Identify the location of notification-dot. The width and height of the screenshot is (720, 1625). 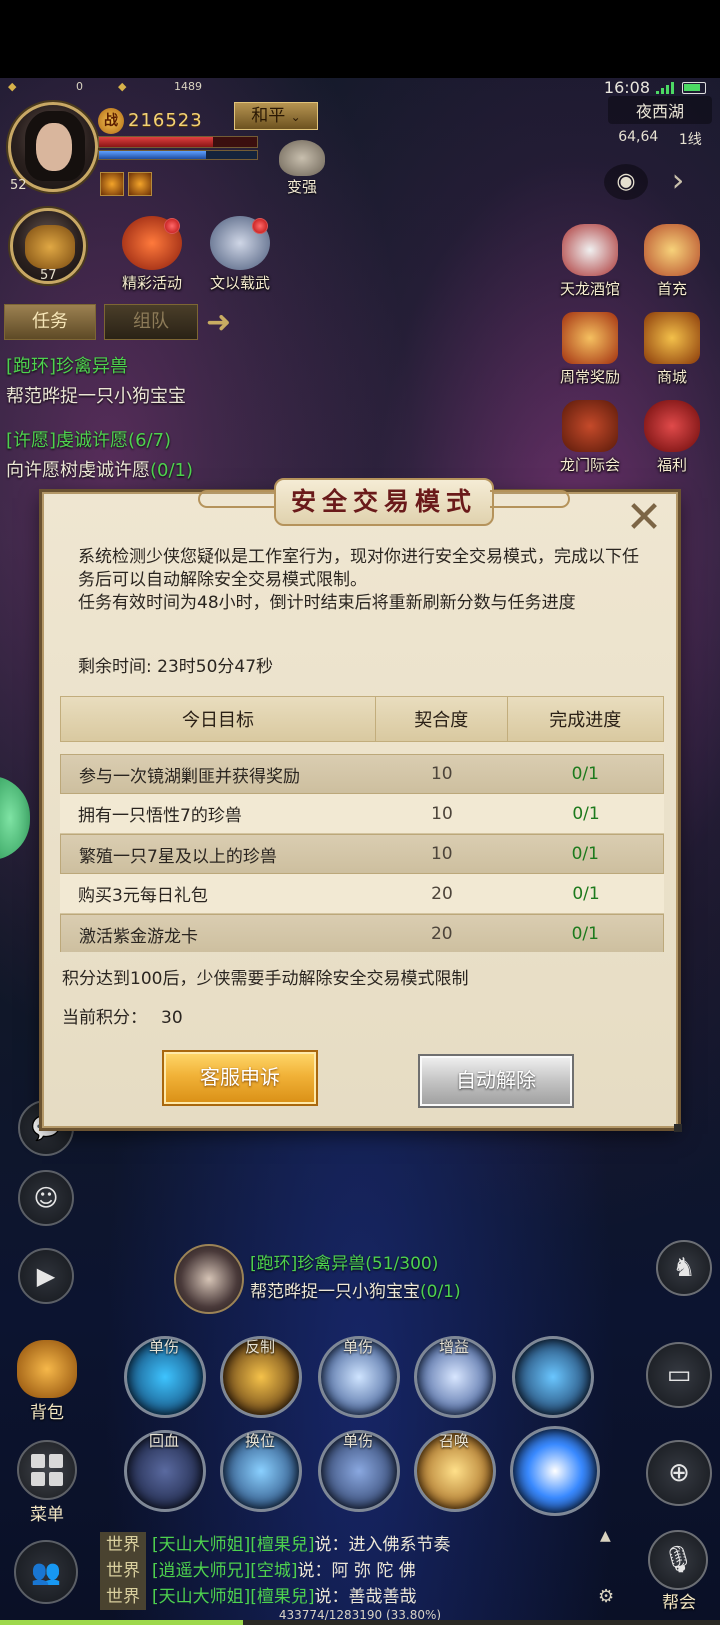
(172, 226).